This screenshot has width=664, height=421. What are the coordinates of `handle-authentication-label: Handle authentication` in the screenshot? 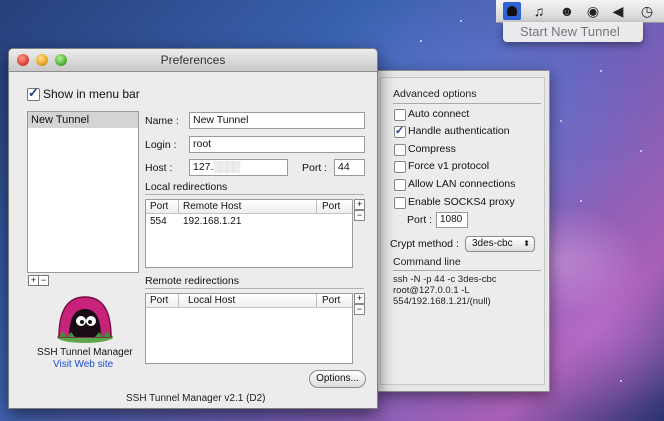 It's located at (459, 131).